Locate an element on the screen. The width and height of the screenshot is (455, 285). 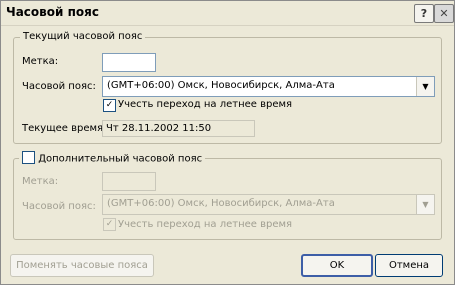
additional-label-input is located at coordinates (129, 181).